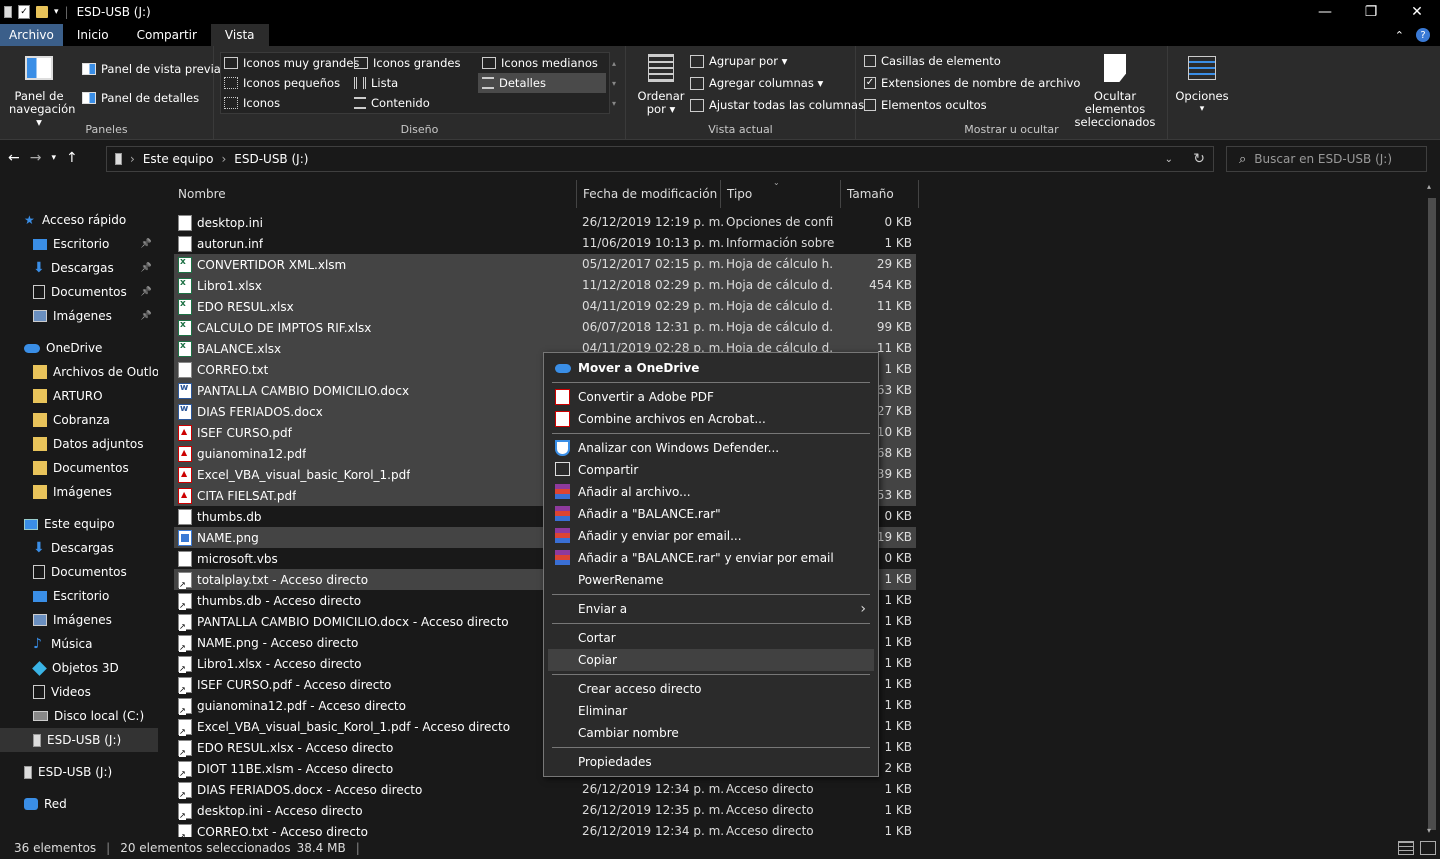  I want to click on column-header-nombre: Nombre, so click(374, 194).